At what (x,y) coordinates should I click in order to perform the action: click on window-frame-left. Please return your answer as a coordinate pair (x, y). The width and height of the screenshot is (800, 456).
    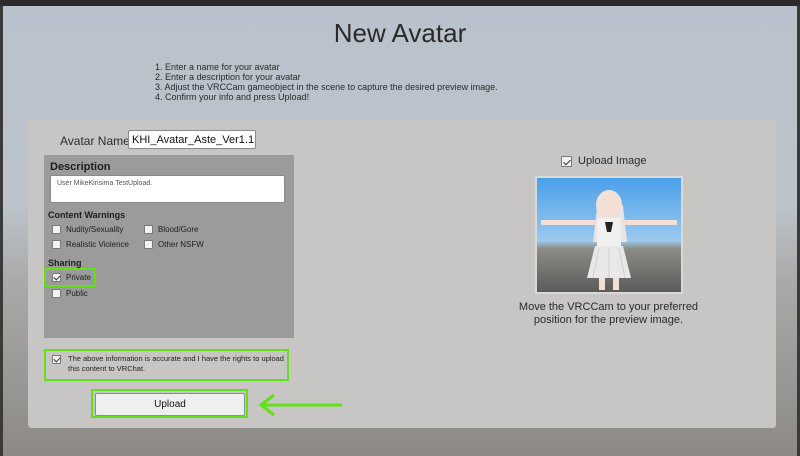
    Looking at the image, I should click on (1, 231).